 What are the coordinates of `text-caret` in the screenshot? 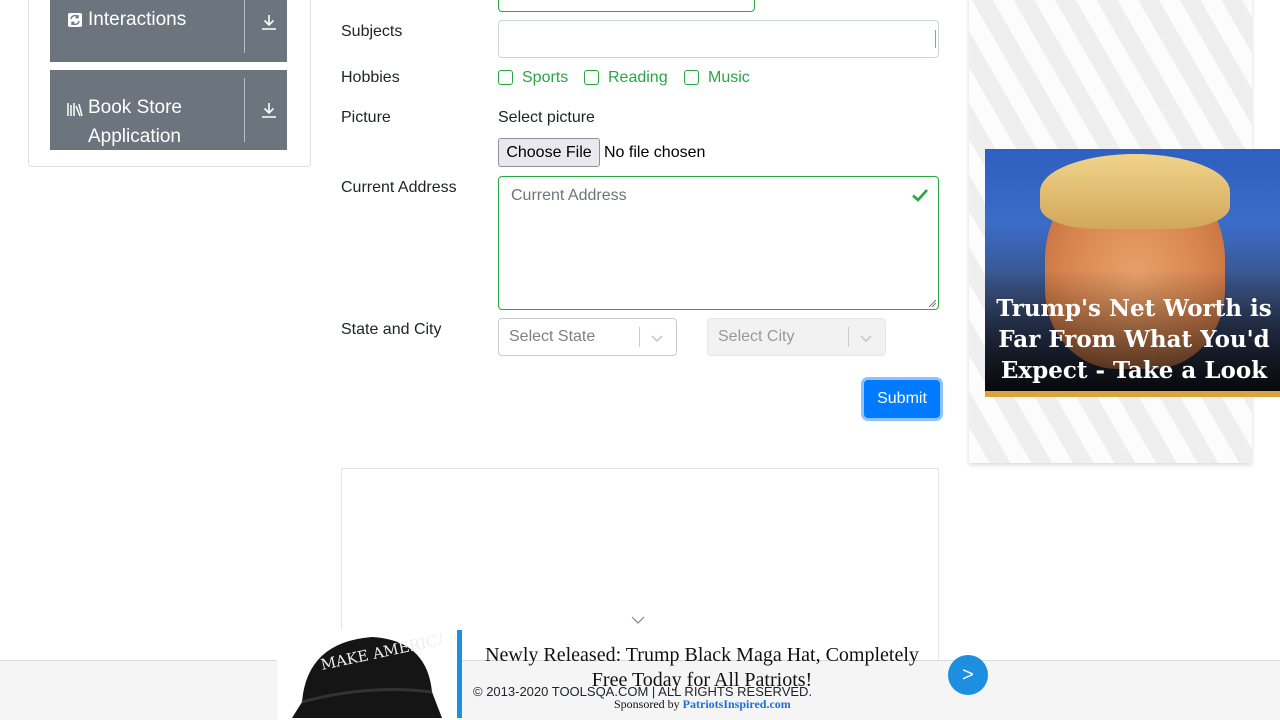 It's located at (935, 39).